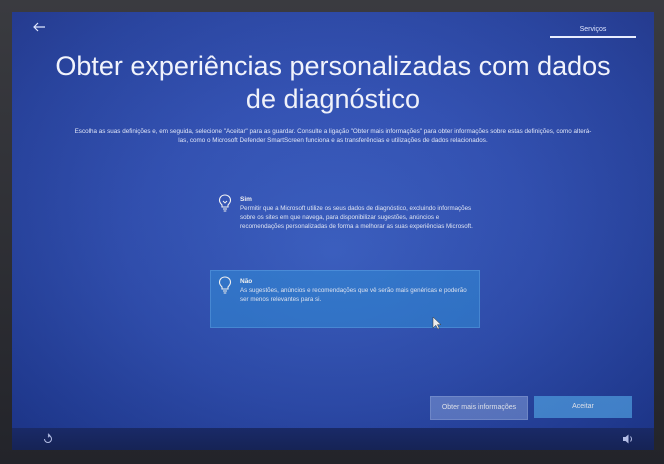 This screenshot has height=464, width=664. What do you see at coordinates (48, 439) in the screenshot?
I see `ease-of-access-icon` at bounding box center [48, 439].